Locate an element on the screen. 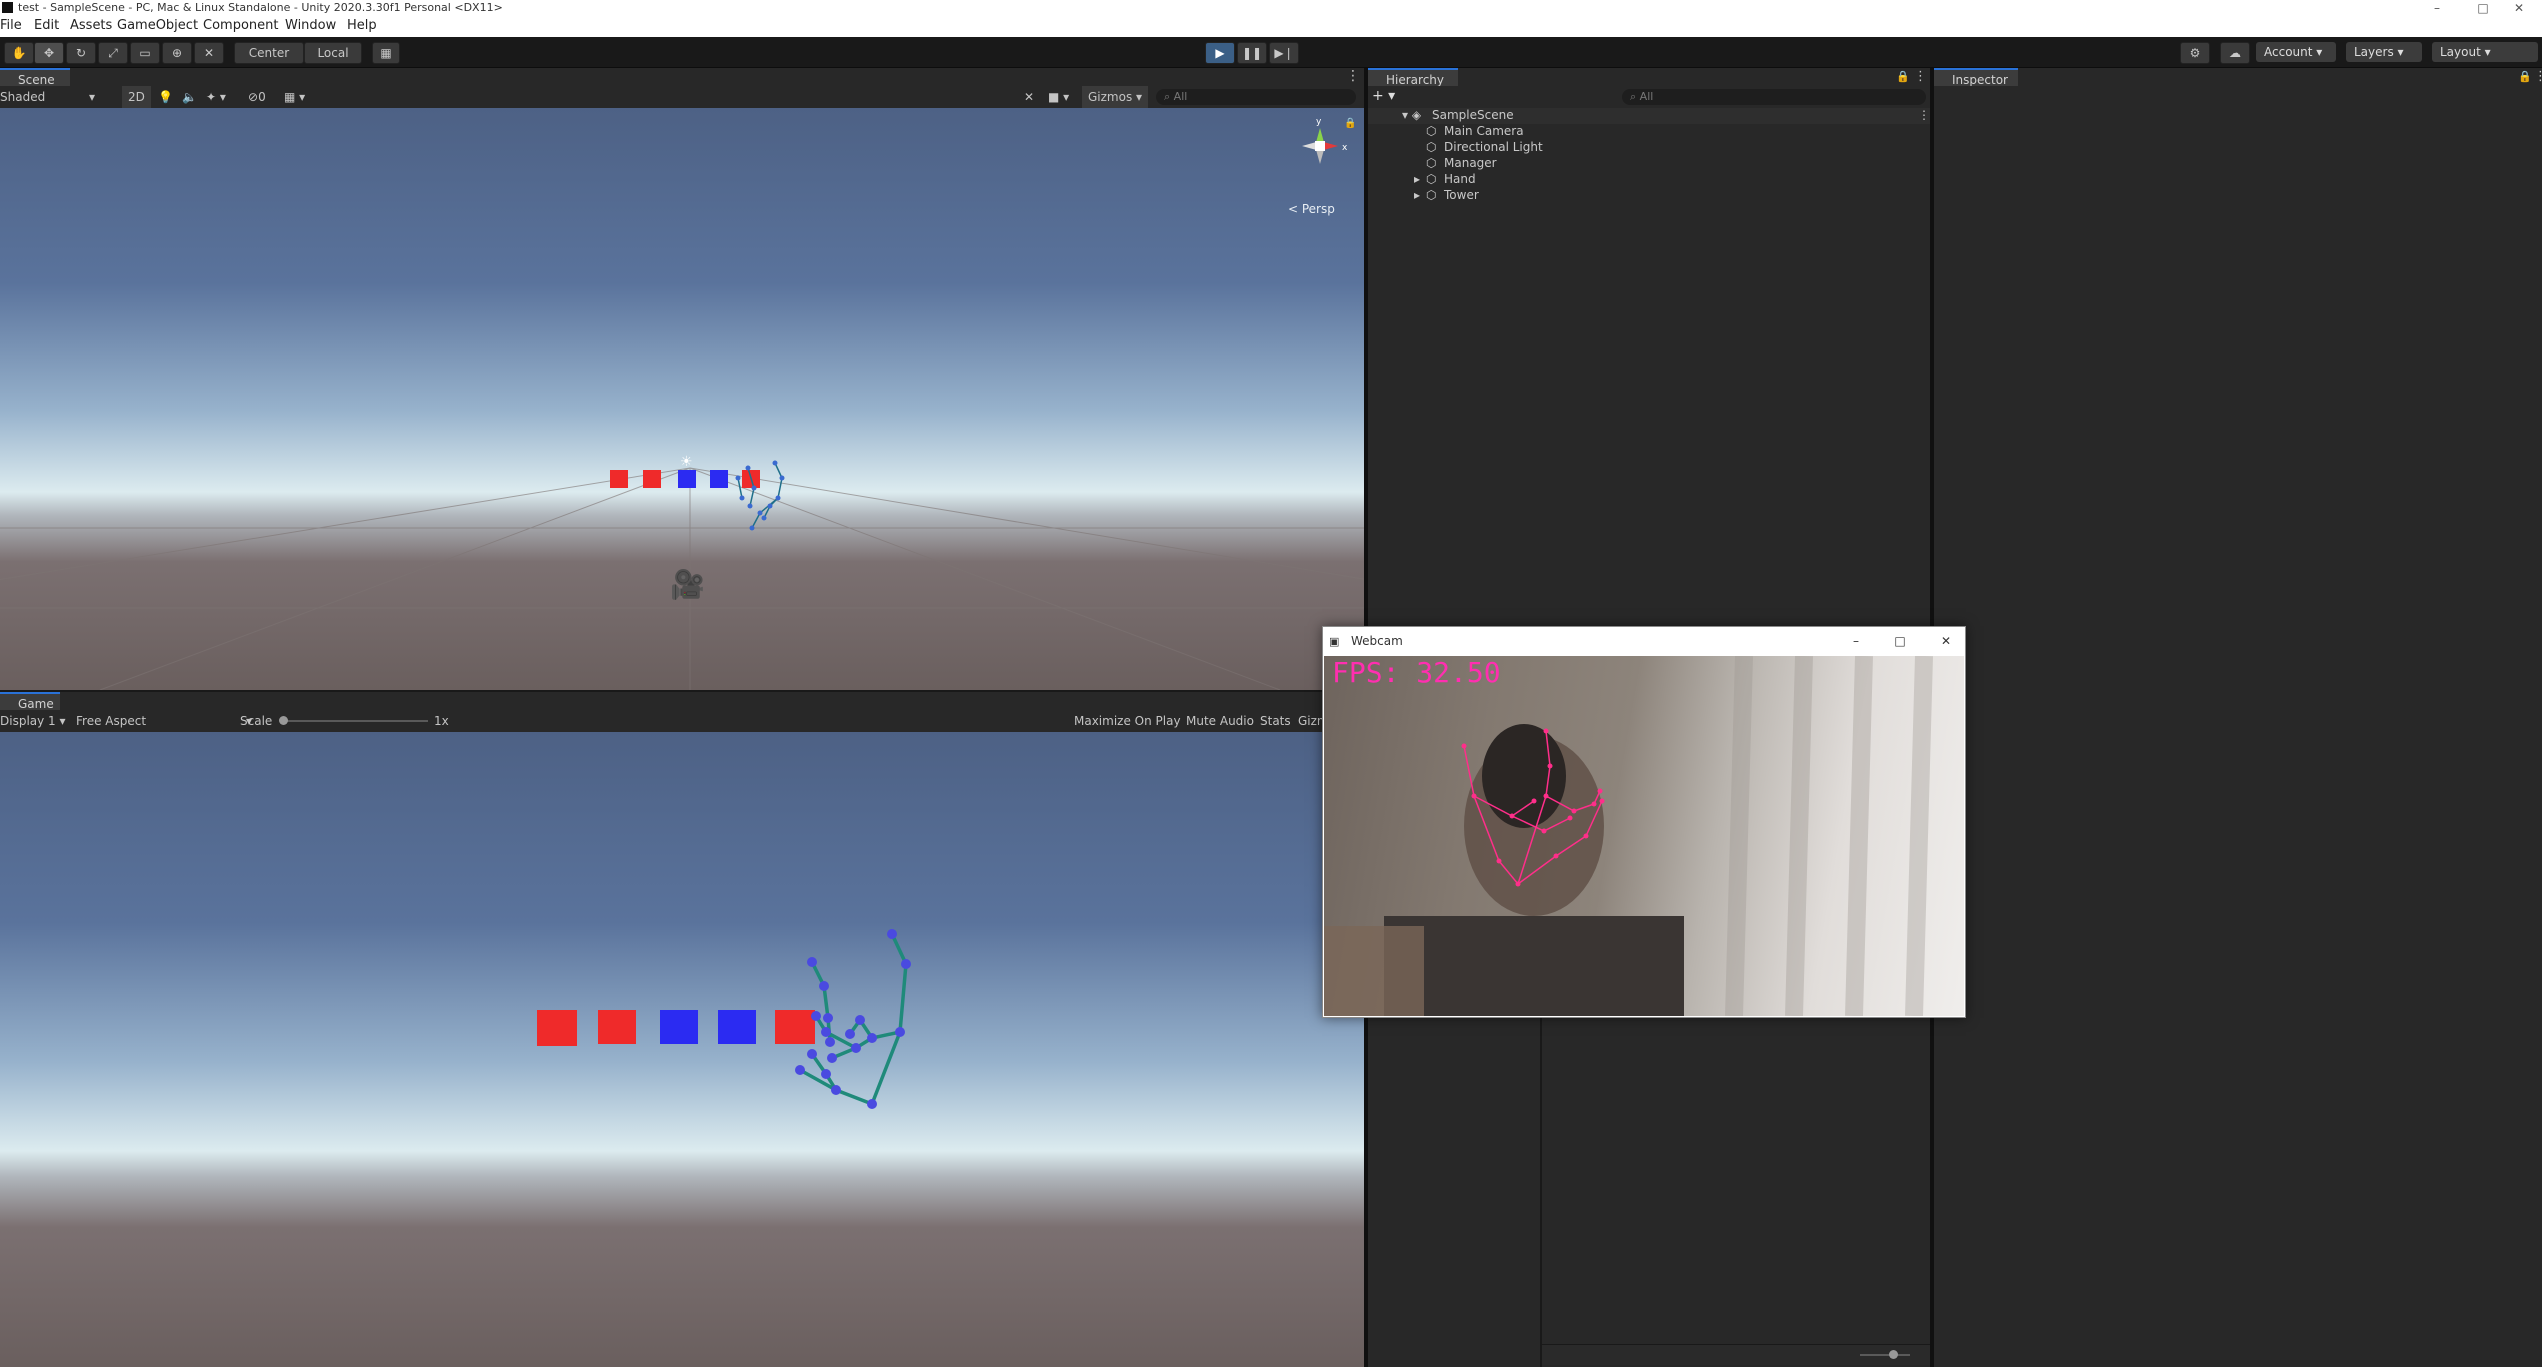  menu-assets: Assets is located at coordinates (91, 25).